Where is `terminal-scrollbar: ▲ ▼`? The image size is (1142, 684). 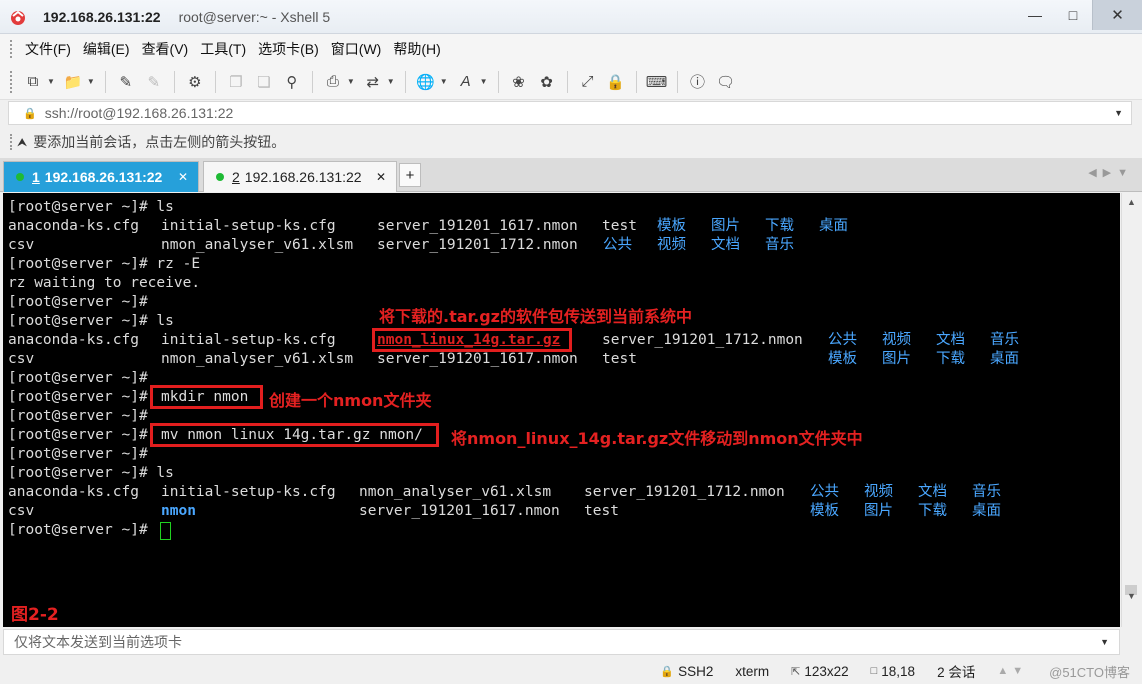 terminal-scrollbar: ▲ ▼ is located at coordinates (1130, 410).